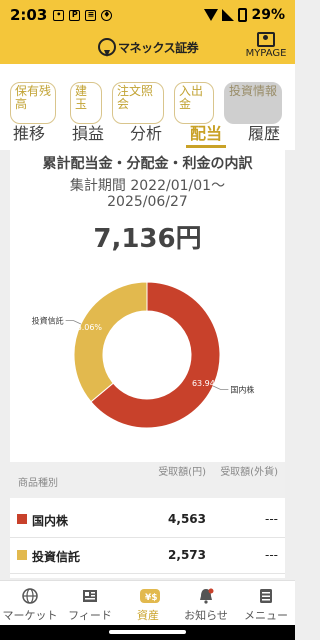 This screenshot has height=640, width=320. I want to click on aggregation-period: 集計期間 2022/01/01〜 2025/06/27, so click(147, 194).